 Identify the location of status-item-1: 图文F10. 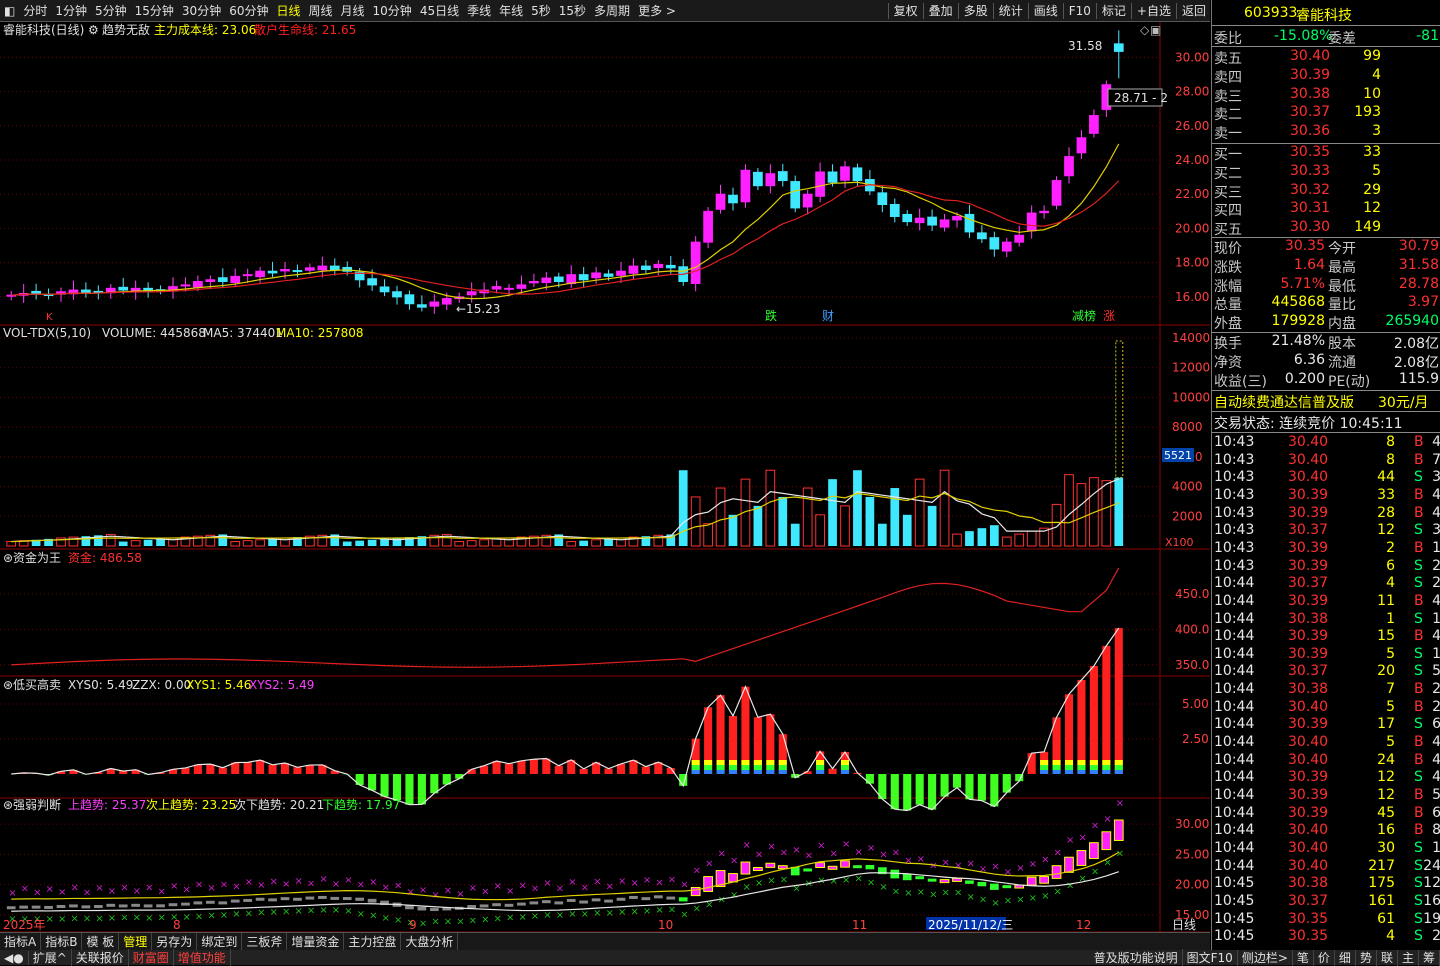
(1210, 957).